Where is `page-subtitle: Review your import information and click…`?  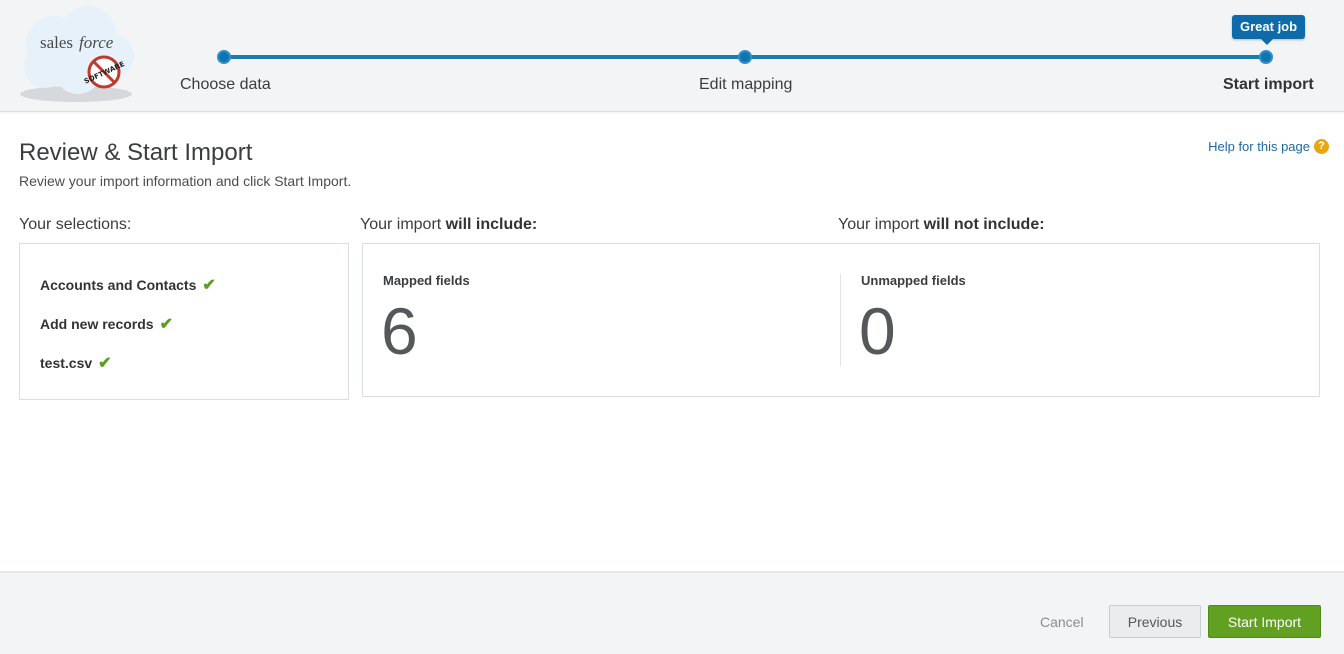 page-subtitle: Review your import information and click… is located at coordinates (185, 181).